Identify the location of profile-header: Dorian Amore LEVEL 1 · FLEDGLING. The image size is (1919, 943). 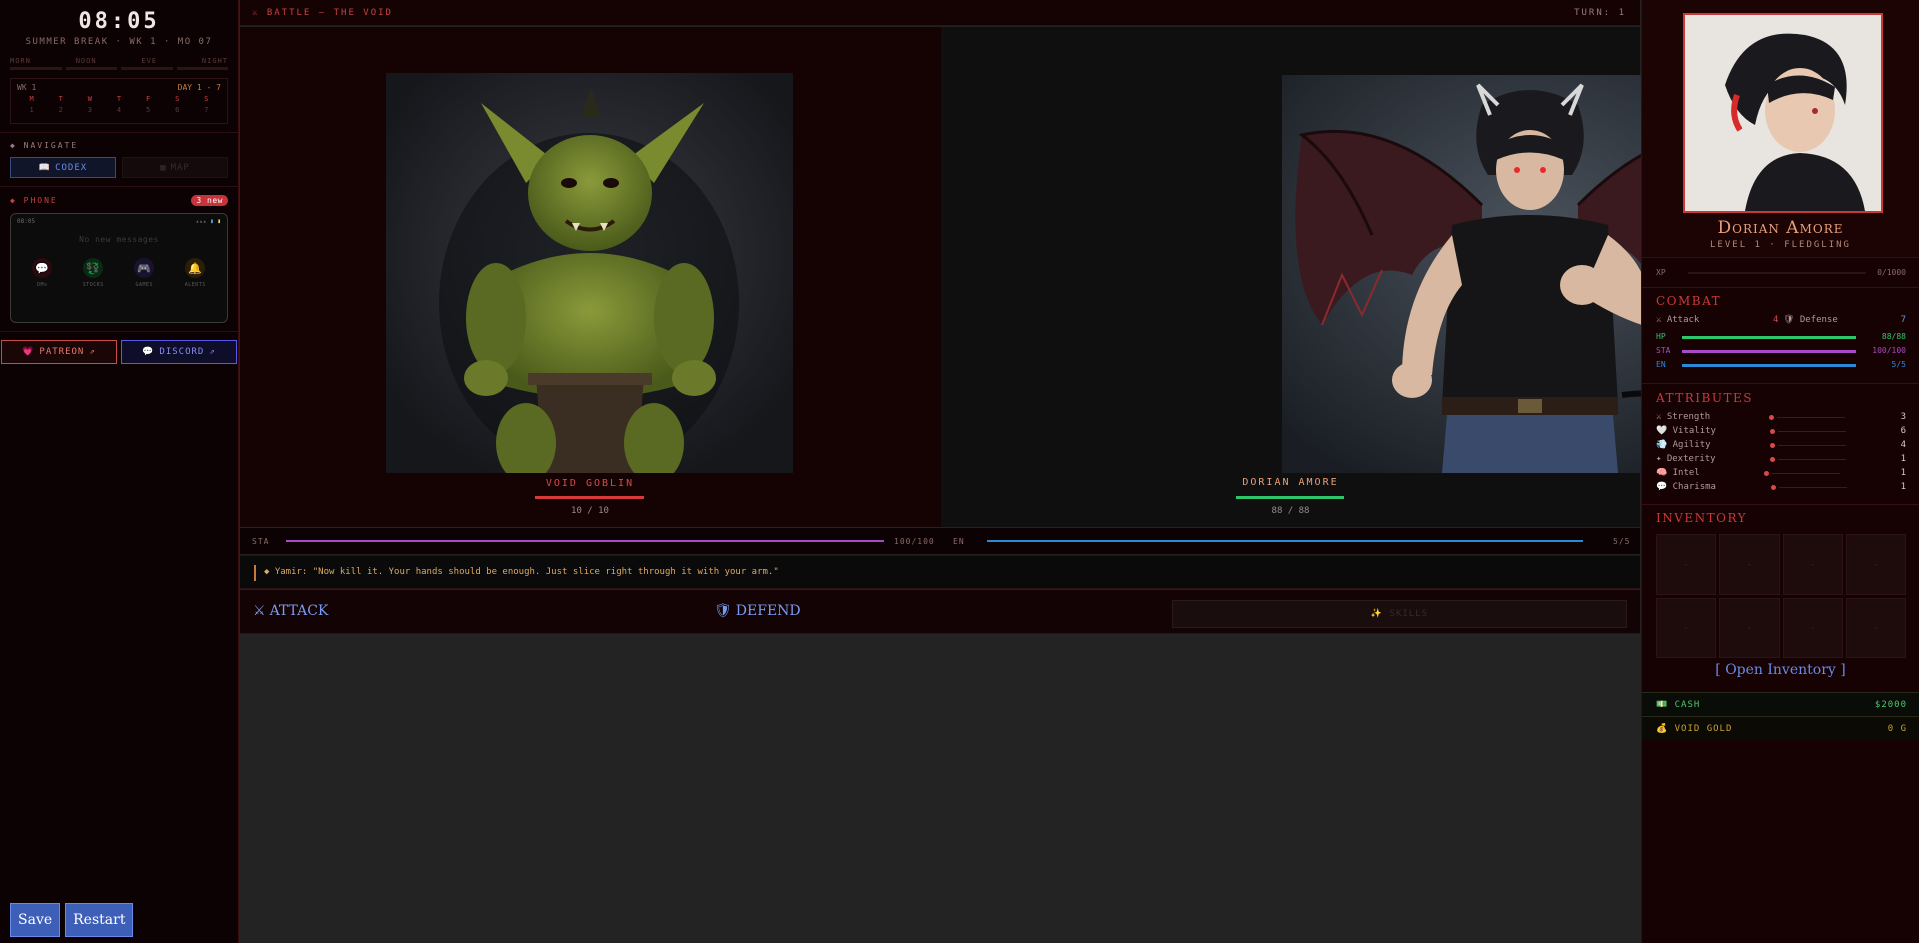
(1780, 129).